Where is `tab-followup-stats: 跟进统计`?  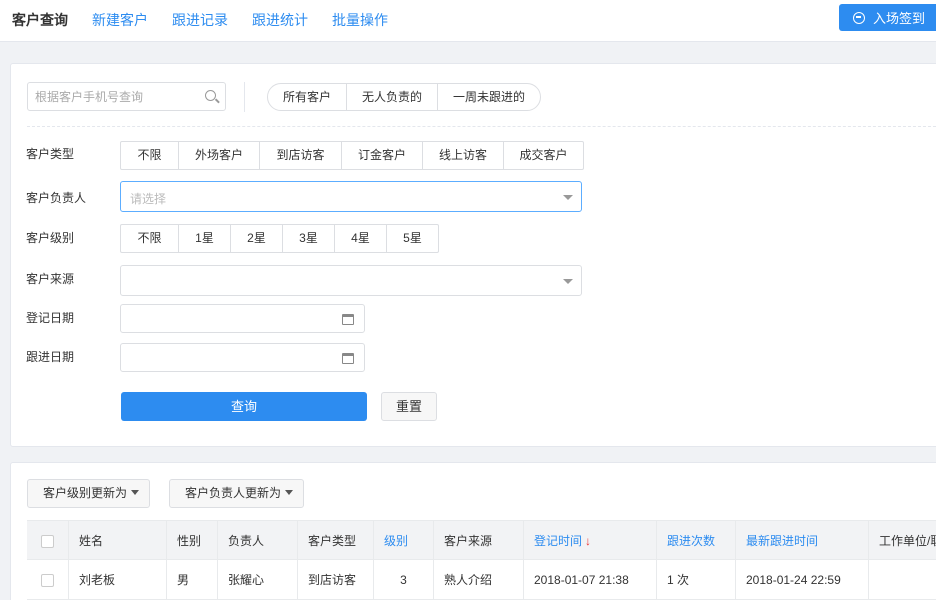 tab-followup-stats: 跟进统计 is located at coordinates (280, 20).